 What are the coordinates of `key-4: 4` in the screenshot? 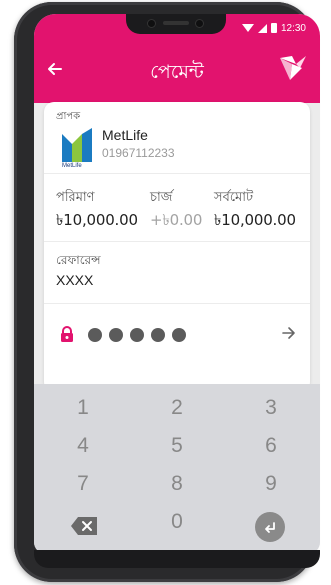 It's located at (83, 446).